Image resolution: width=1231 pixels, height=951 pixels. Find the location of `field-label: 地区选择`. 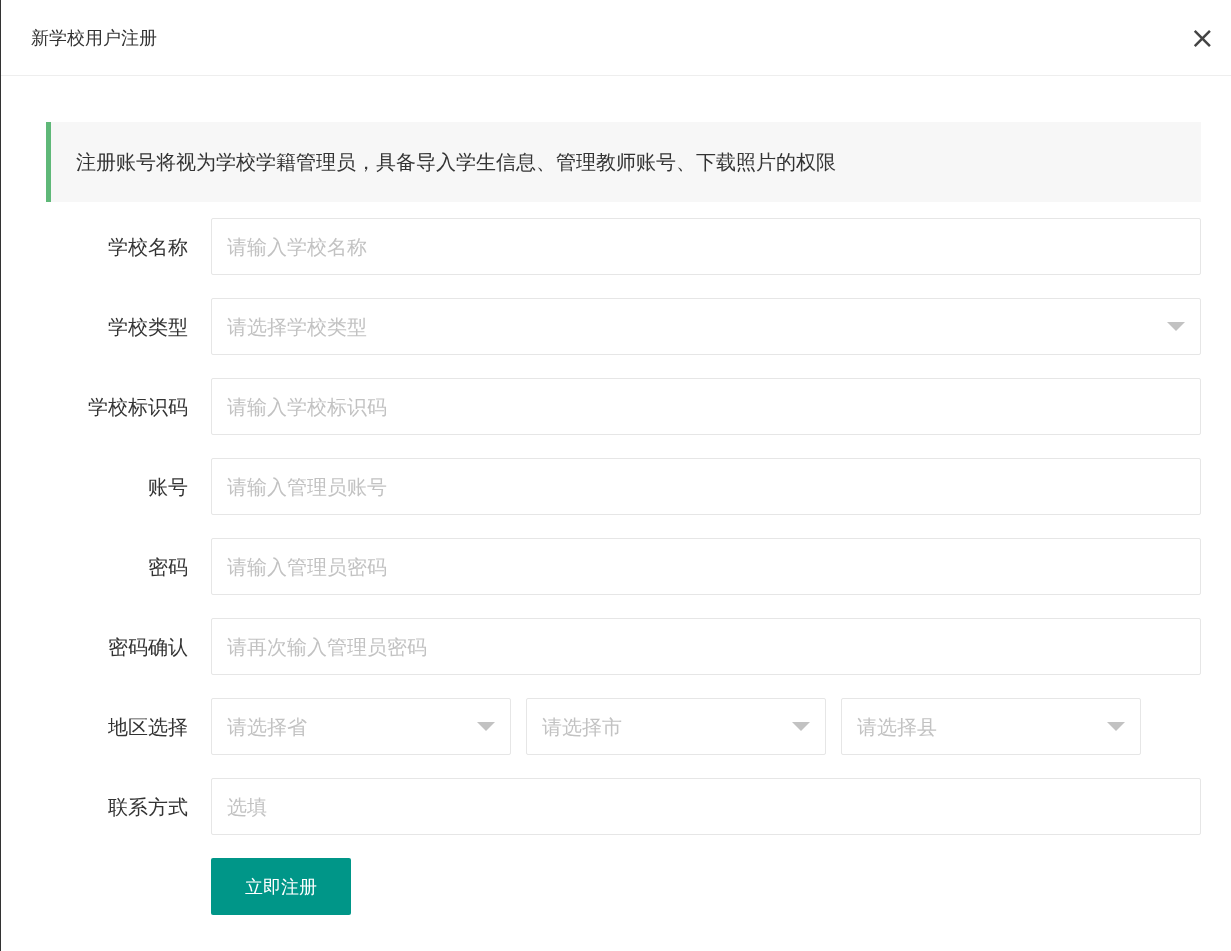

field-label: 地区选择 is located at coordinates (147, 727).